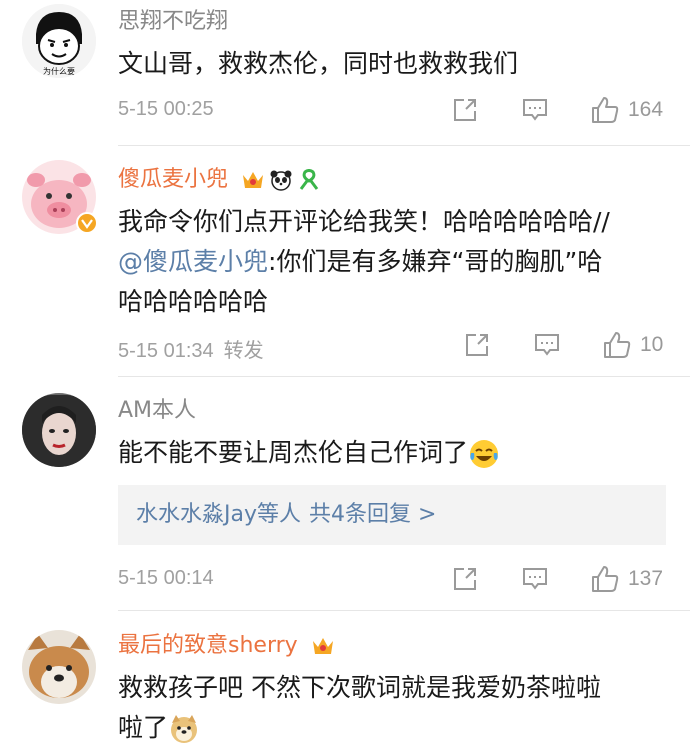  What do you see at coordinates (652, 344) in the screenshot?
I see `like-count: 10` at bounding box center [652, 344].